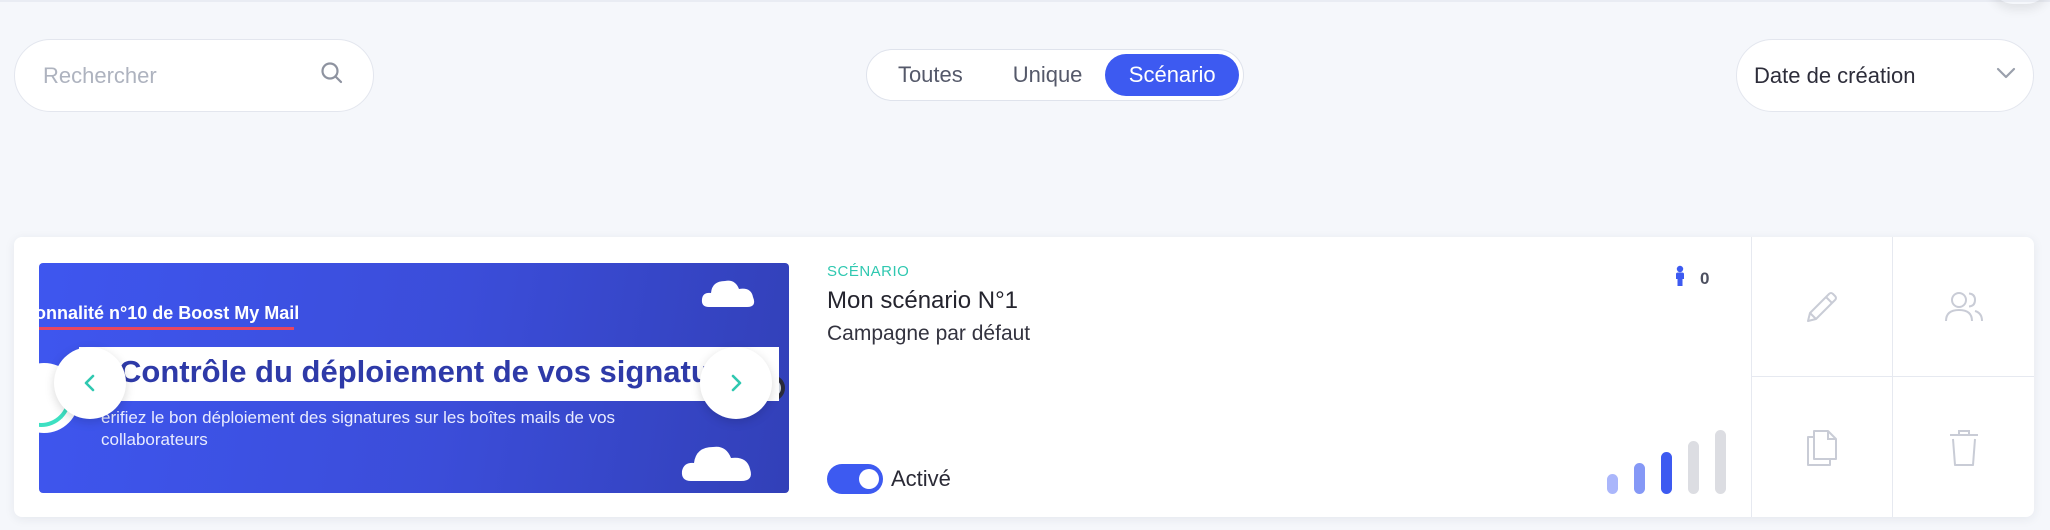 The width and height of the screenshot is (2050, 530). What do you see at coordinates (166, 328) in the screenshot?
I see `banner-underline` at bounding box center [166, 328].